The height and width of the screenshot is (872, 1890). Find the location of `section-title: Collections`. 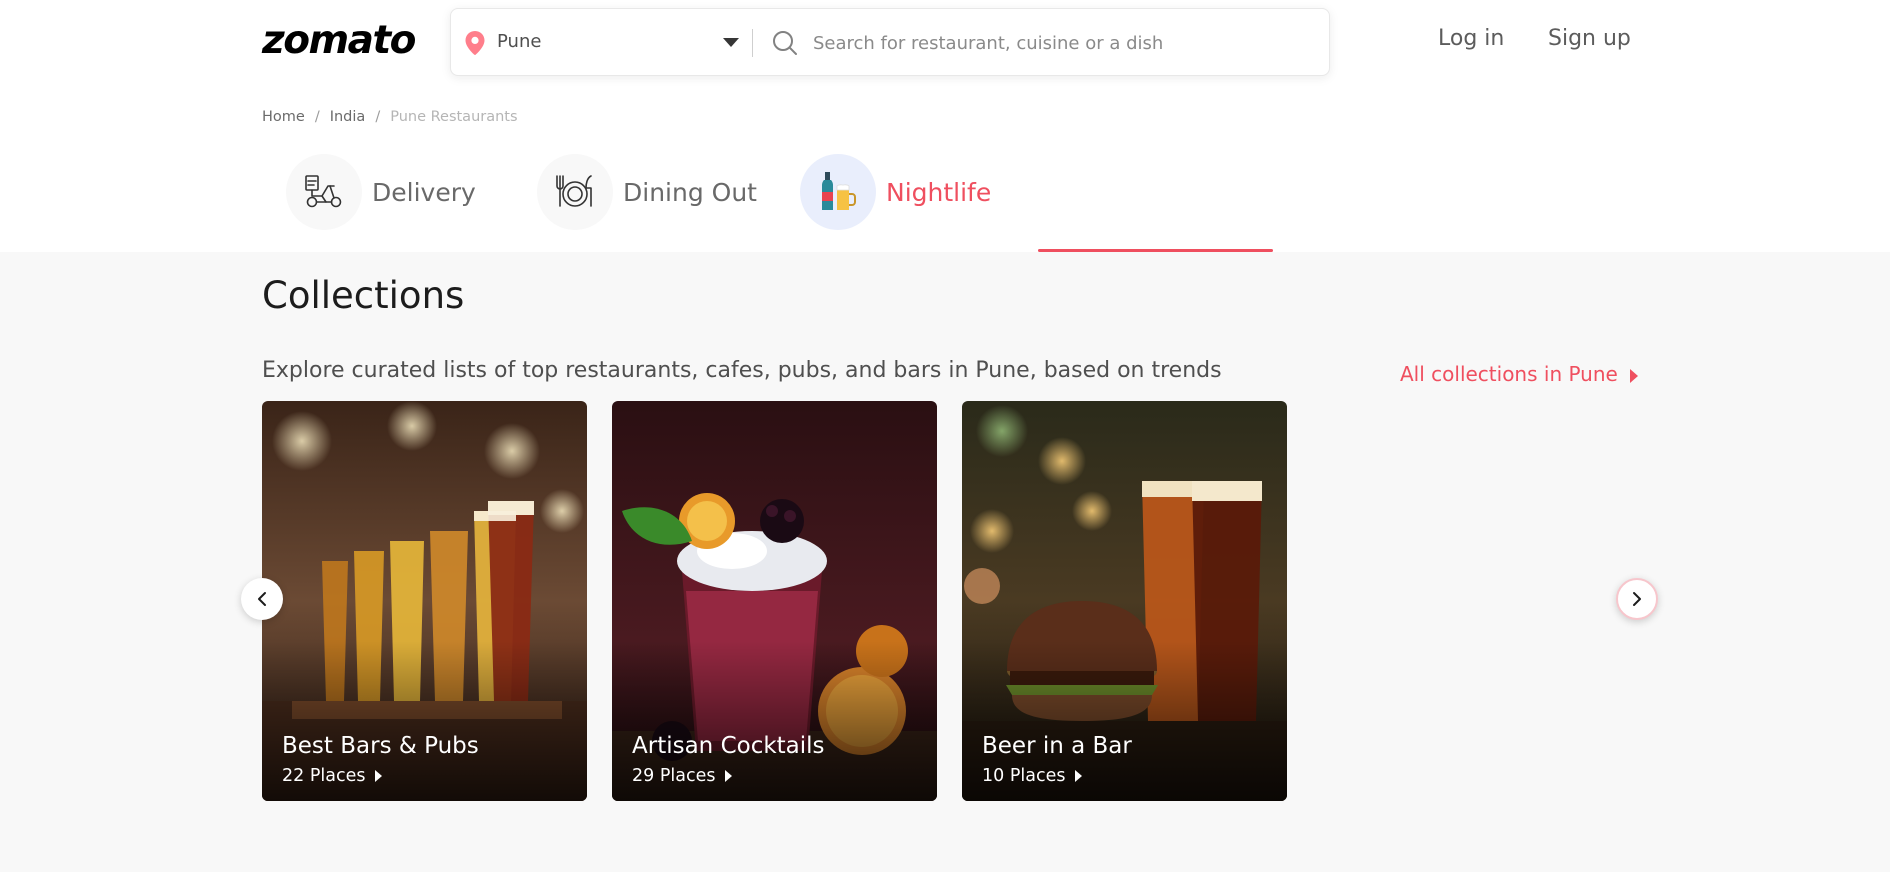

section-title: Collections is located at coordinates (363, 295).